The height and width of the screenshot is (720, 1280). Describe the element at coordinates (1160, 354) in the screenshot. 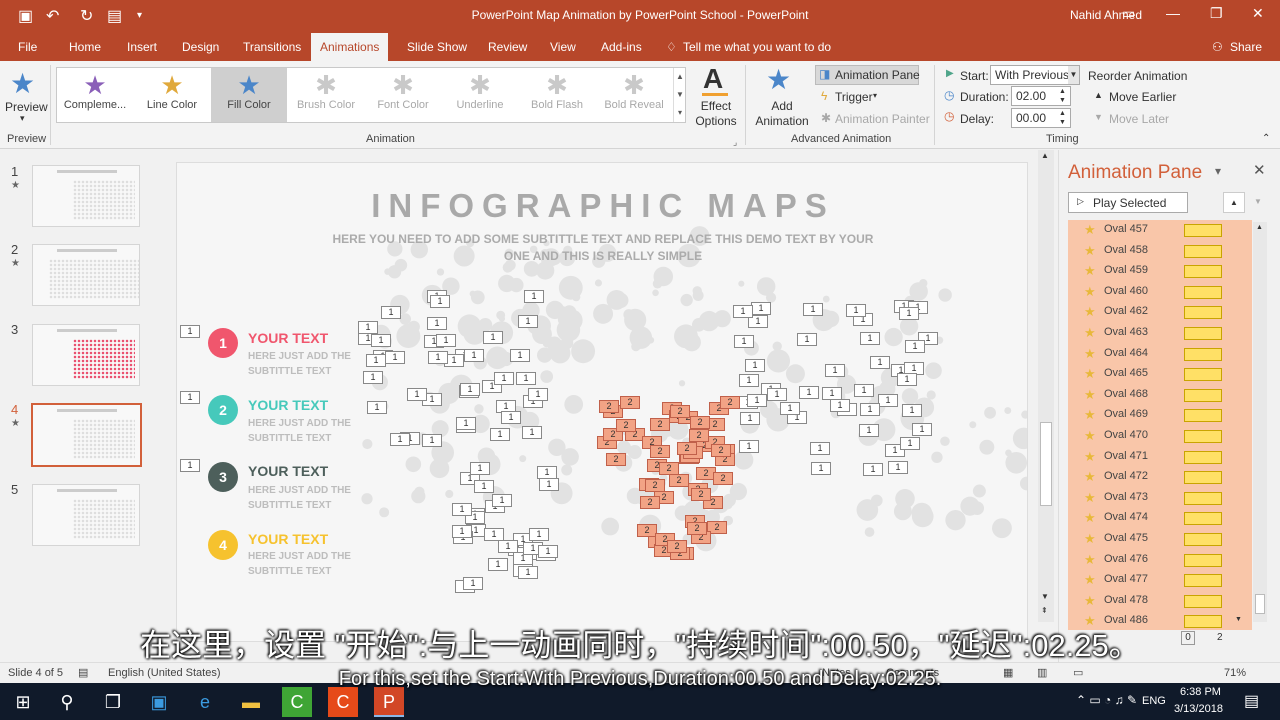

I see `animation-list-item: ★ Oval 464` at that location.